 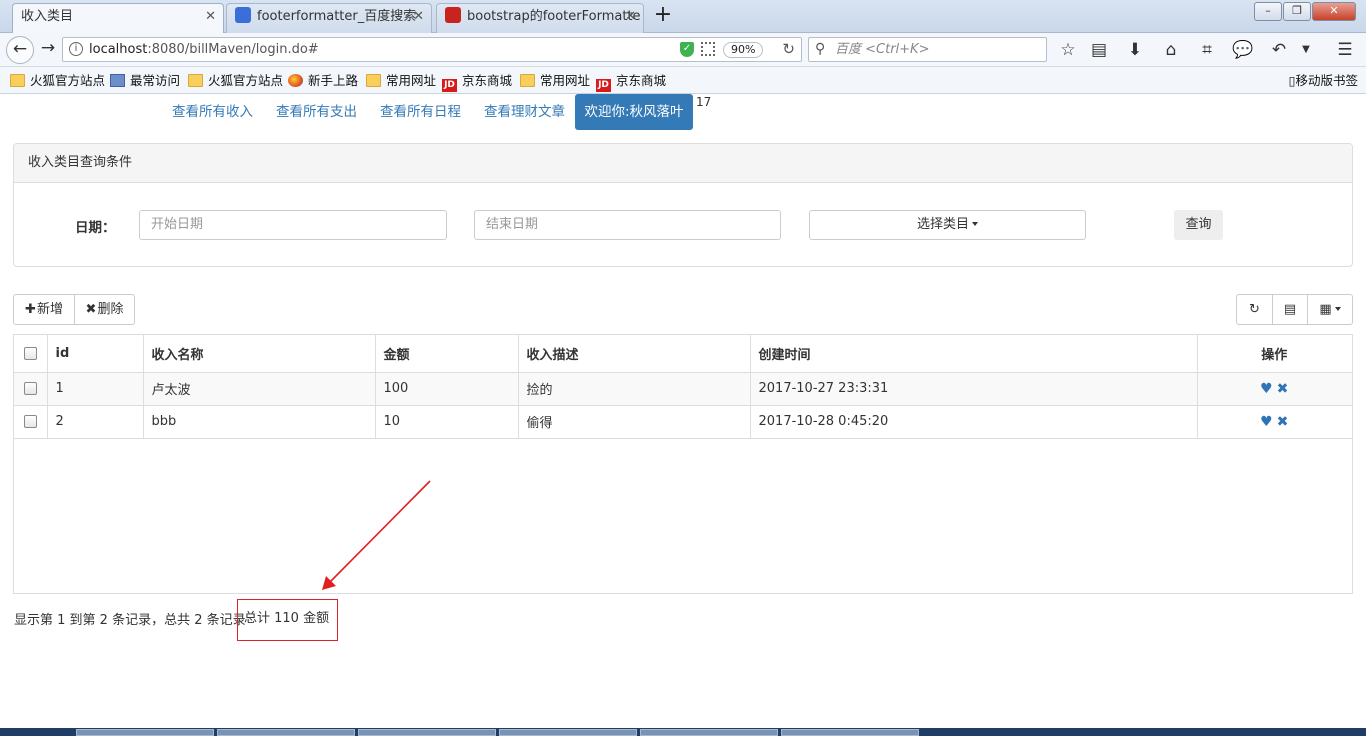 What do you see at coordinates (974, 354) in the screenshot?
I see `column-header-created: 创建时间` at bounding box center [974, 354].